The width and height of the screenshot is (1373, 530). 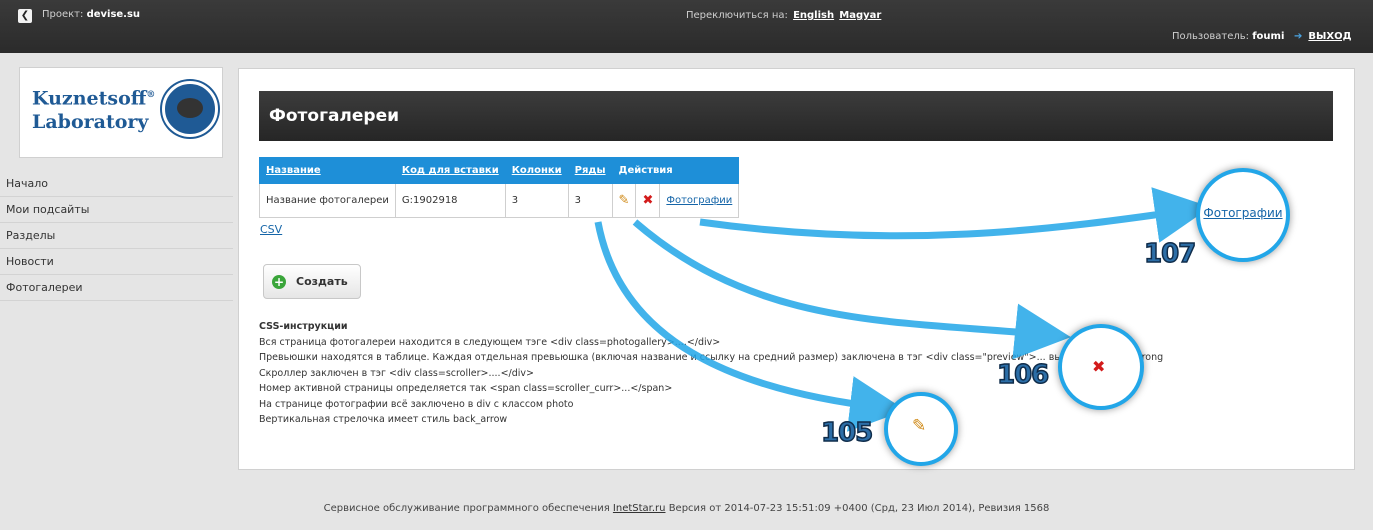 What do you see at coordinates (1268, 36) in the screenshot?
I see `user-name: foumi` at bounding box center [1268, 36].